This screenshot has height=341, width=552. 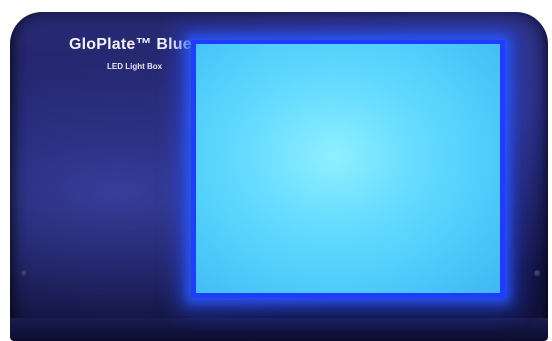 What do you see at coordinates (130, 44) in the screenshot?
I see `brand-title: GloPlate™ Blue` at bounding box center [130, 44].